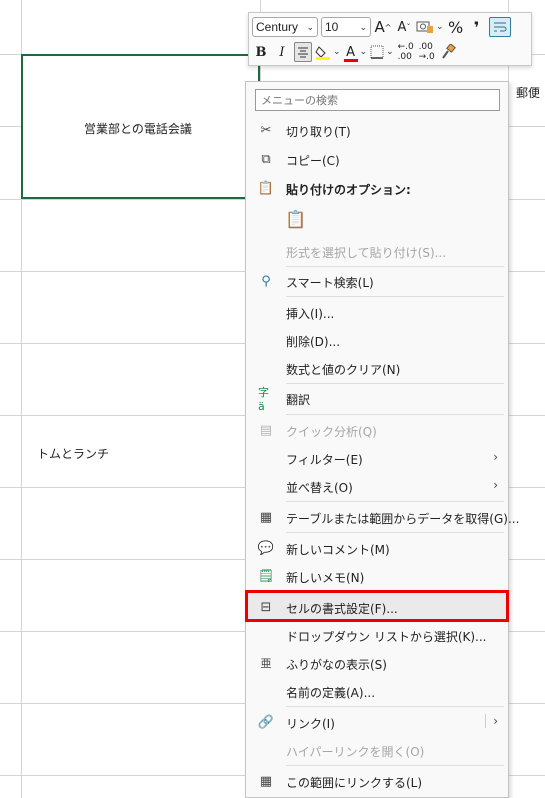 This screenshot has height=798, width=545. I want to click on fill-color-button: ⌄, so click(328, 52).